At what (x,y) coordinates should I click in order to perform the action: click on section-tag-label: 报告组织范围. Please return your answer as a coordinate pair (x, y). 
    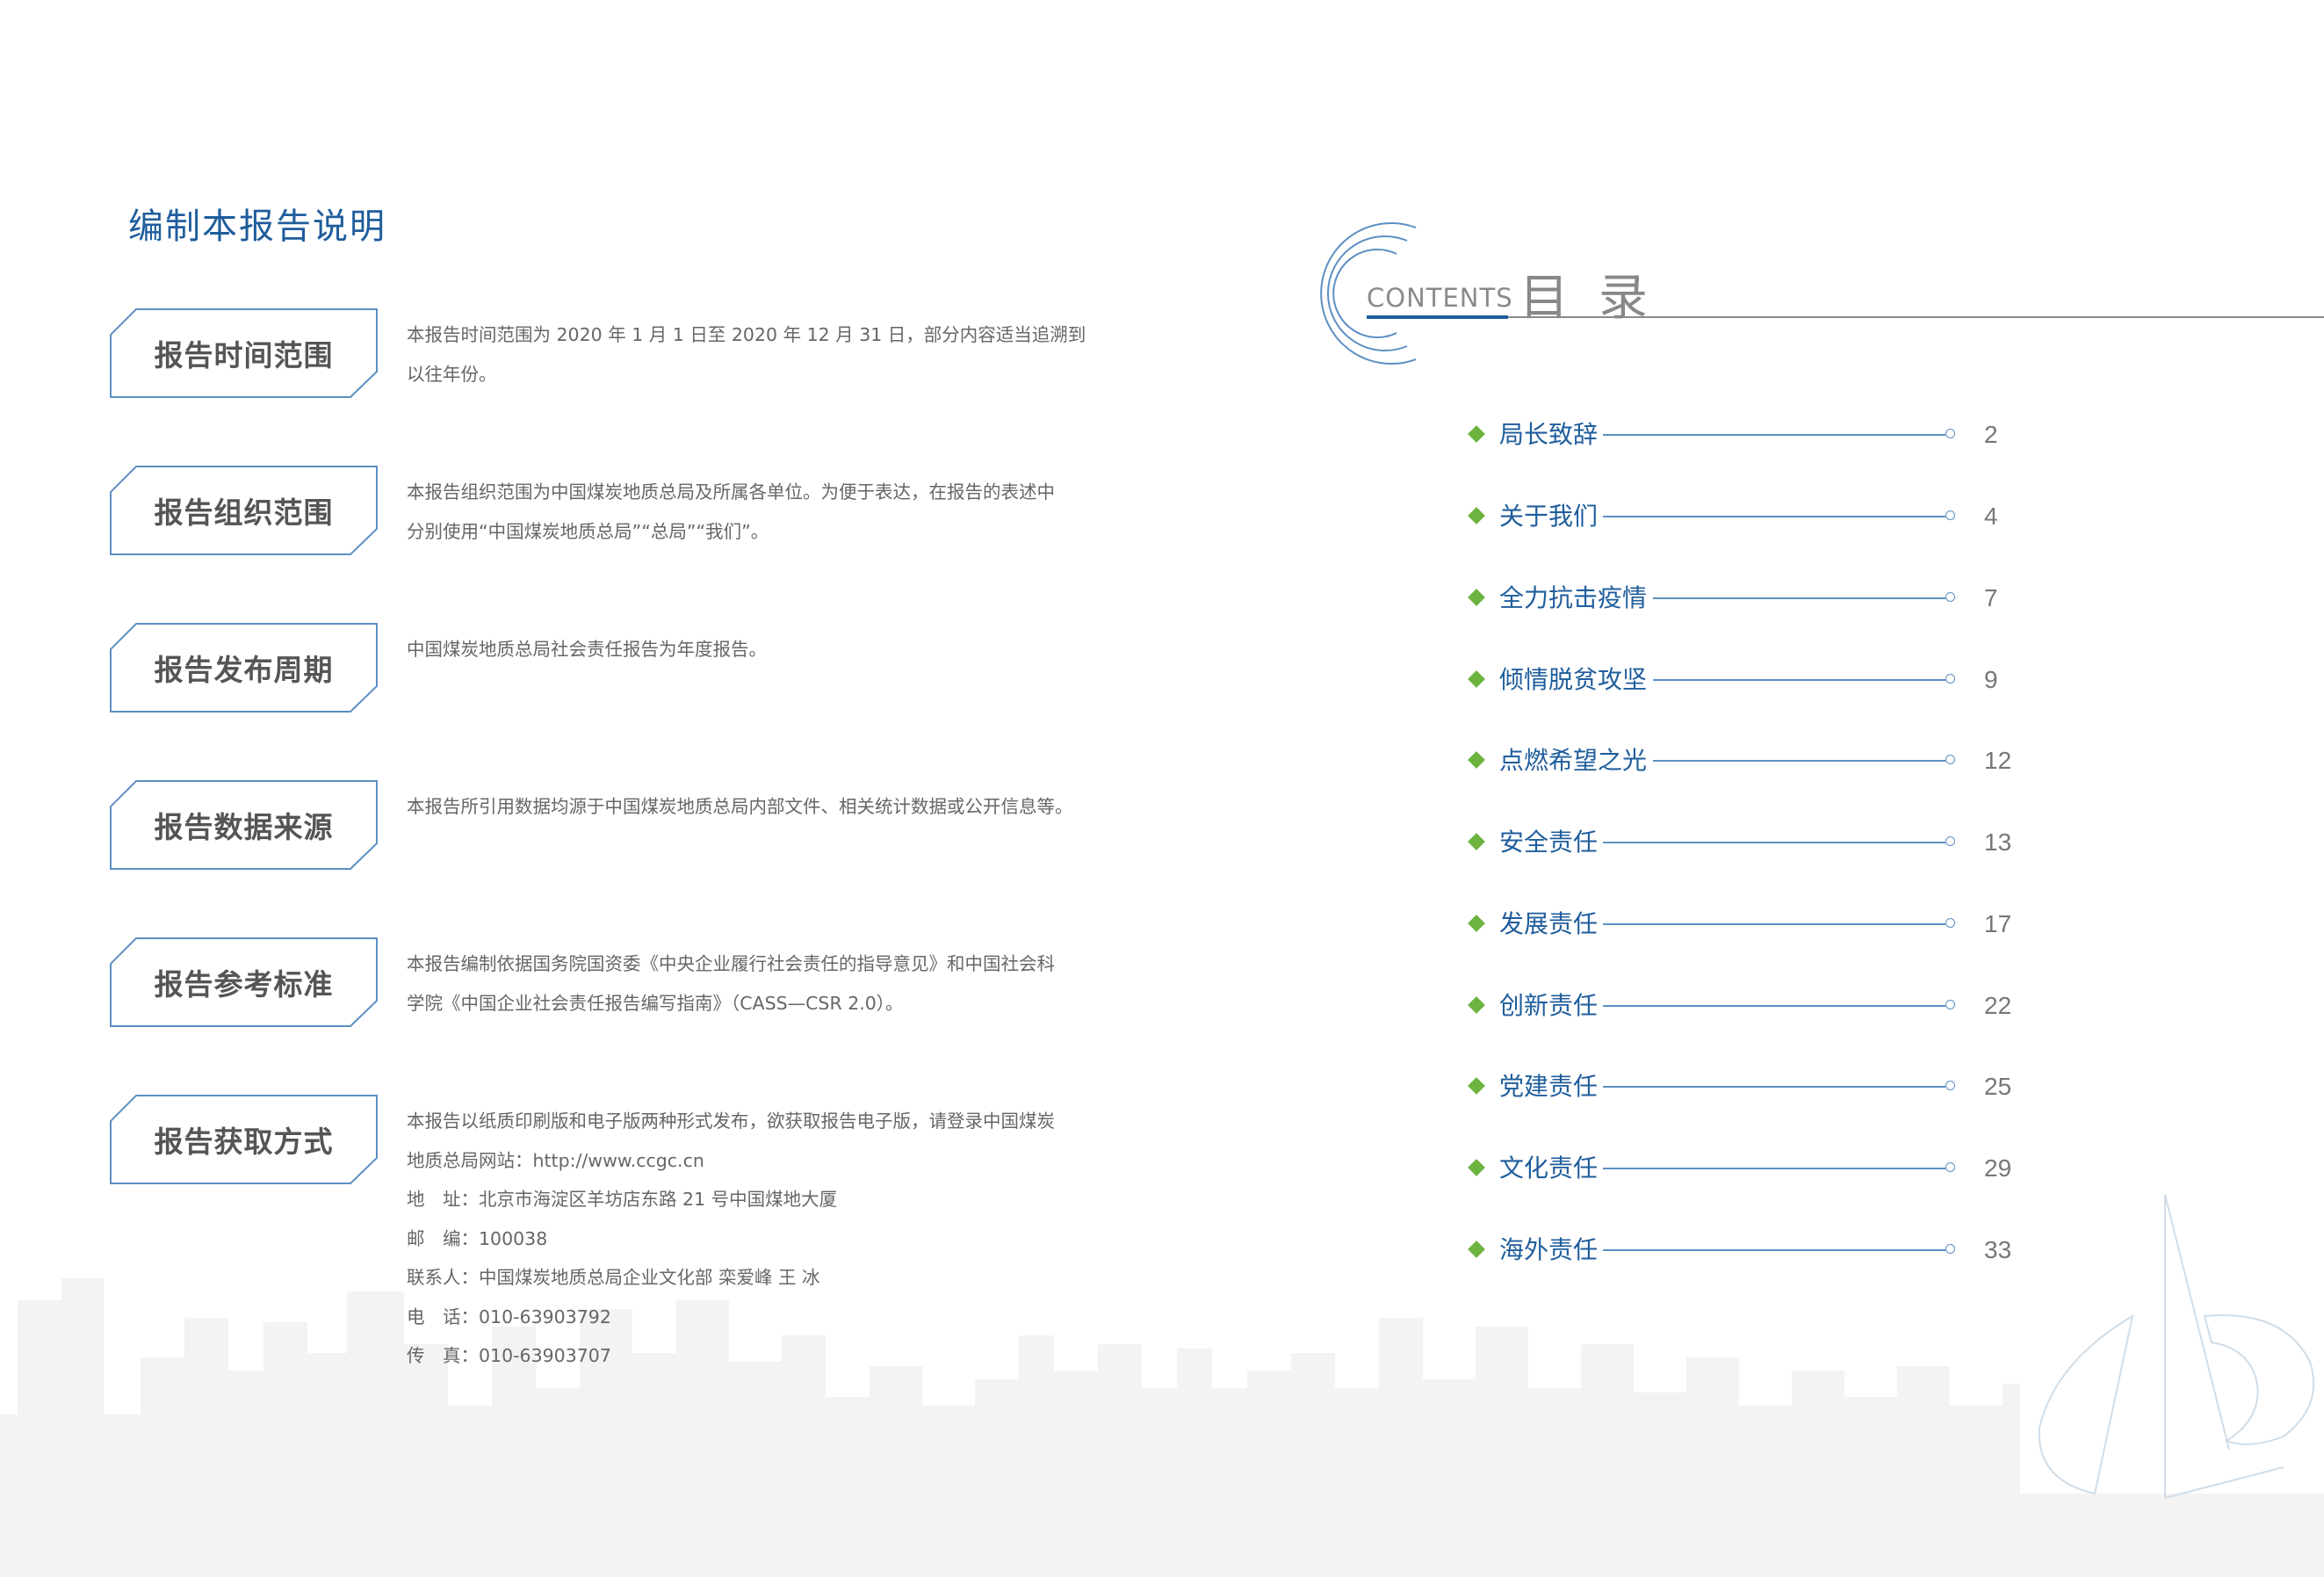
    Looking at the image, I should click on (244, 513).